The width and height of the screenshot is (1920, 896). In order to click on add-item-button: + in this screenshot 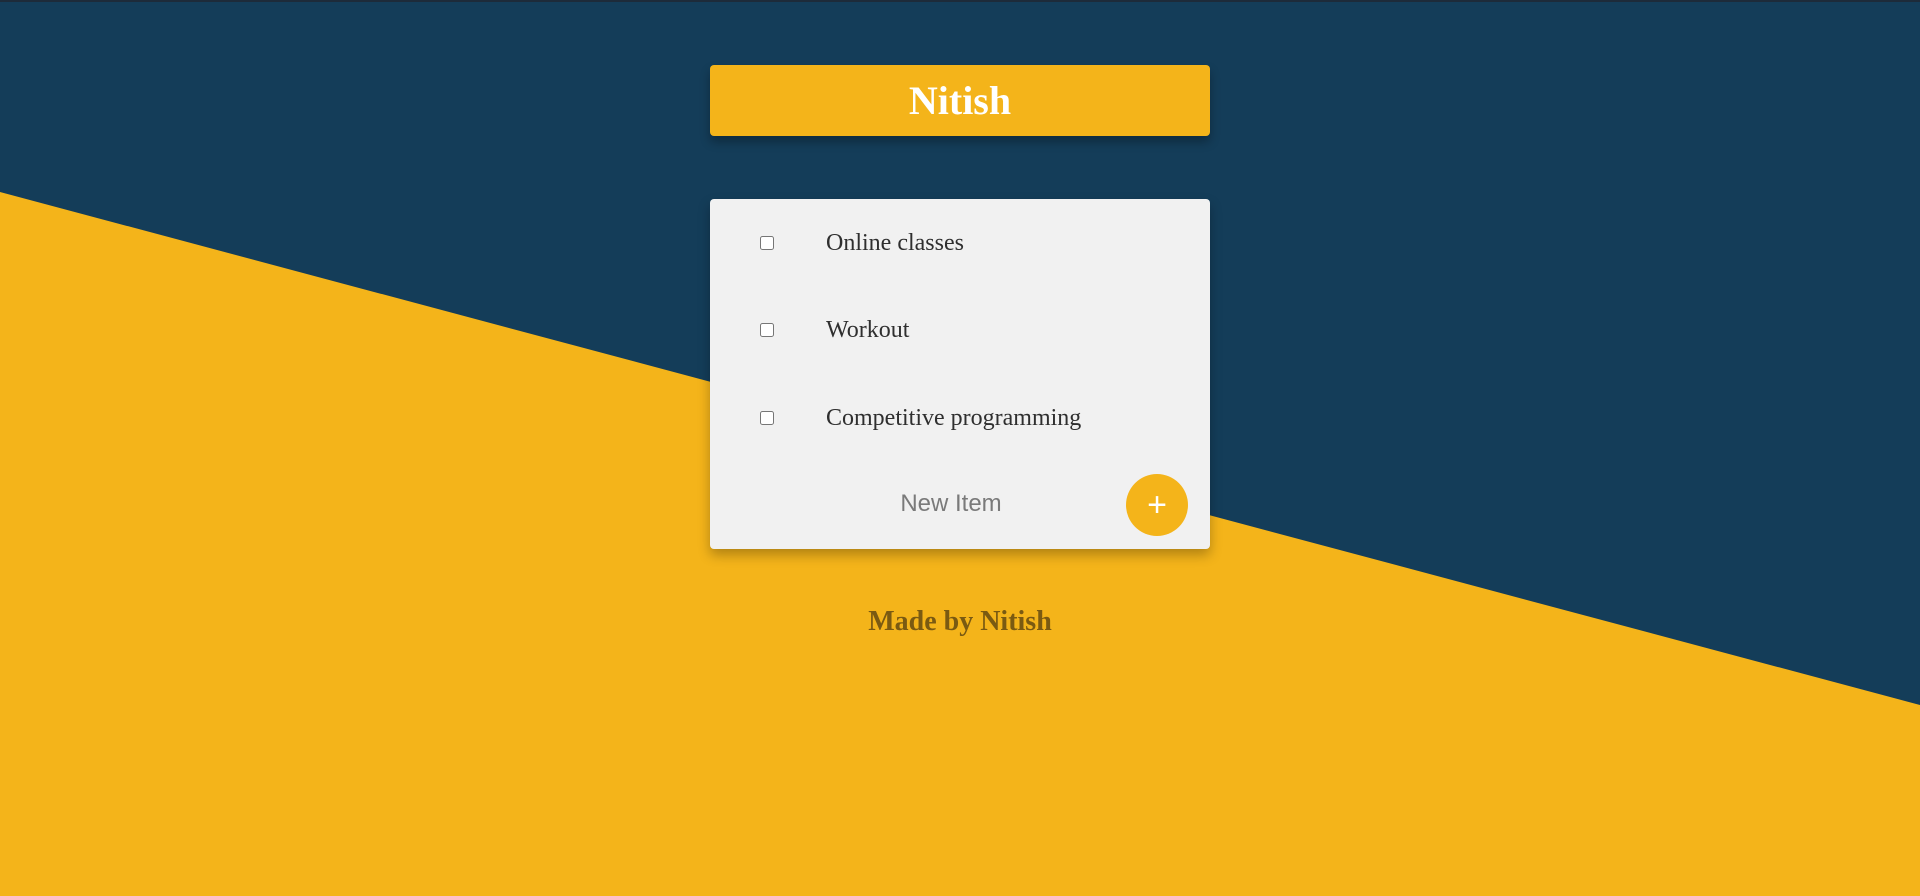, I will do `click(1157, 505)`.